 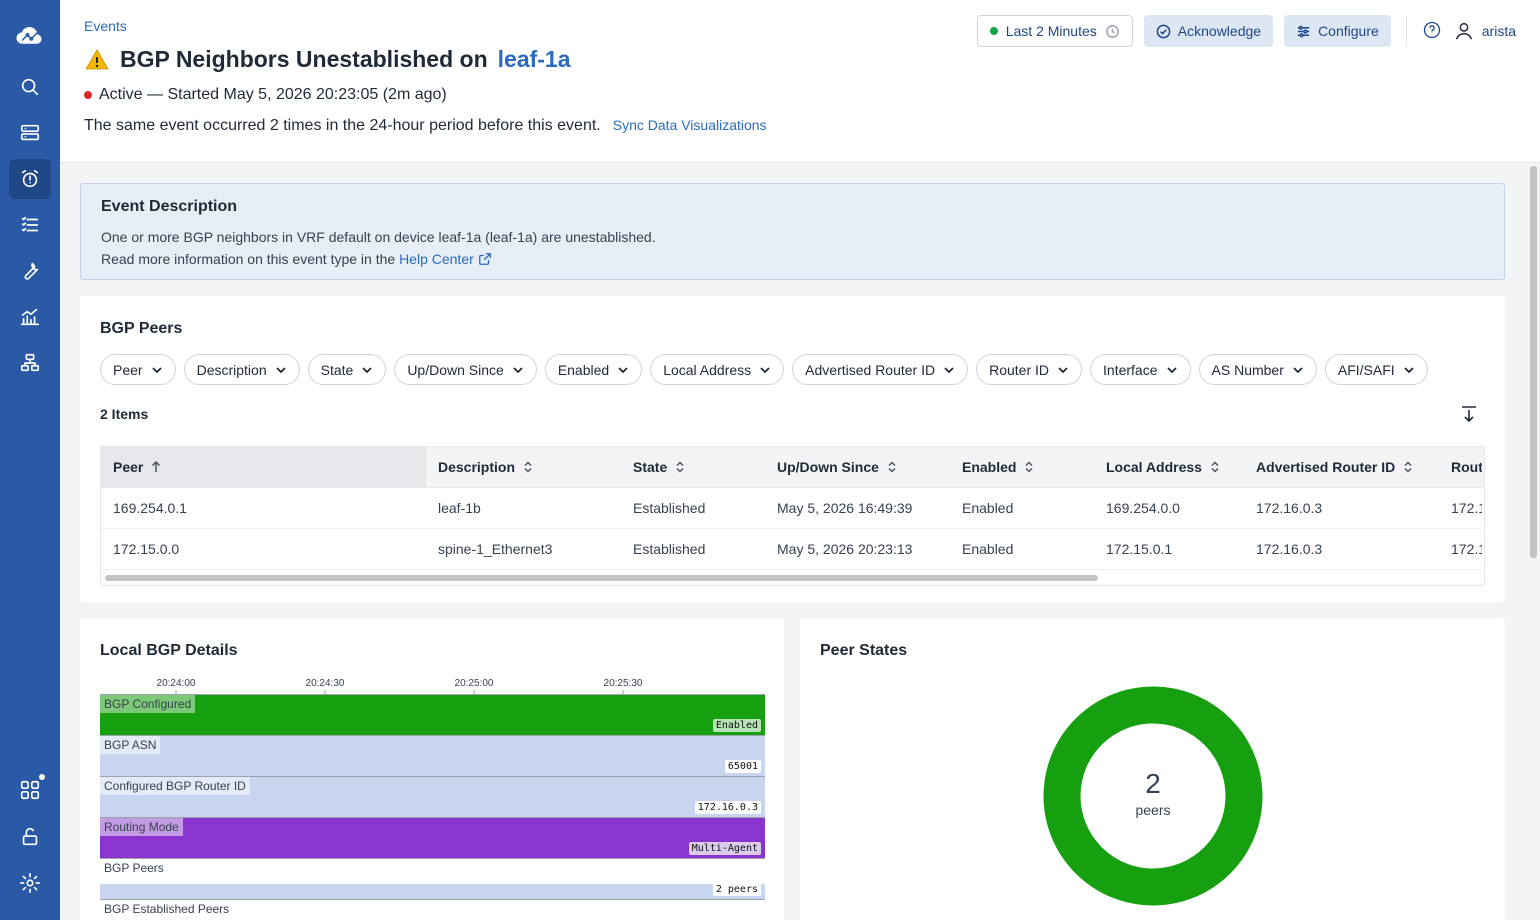 What do you see at coordinates (727, 807) in the screenshot?
I see `lane-value: 172.16.0.3` at bounding box center [727, 807].